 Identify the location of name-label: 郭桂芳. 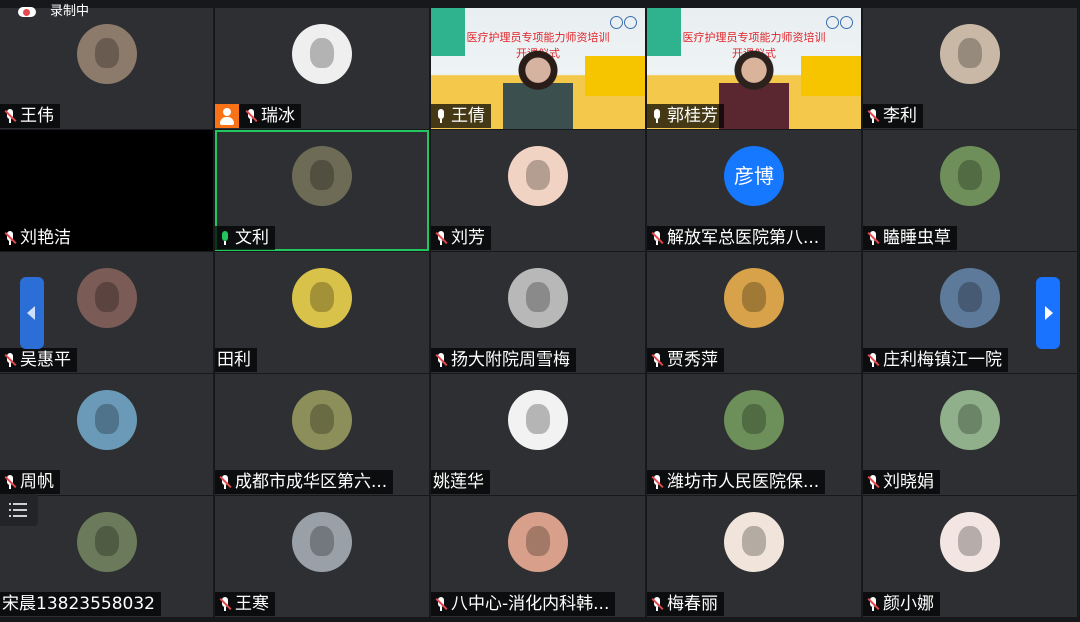
(685, 116).